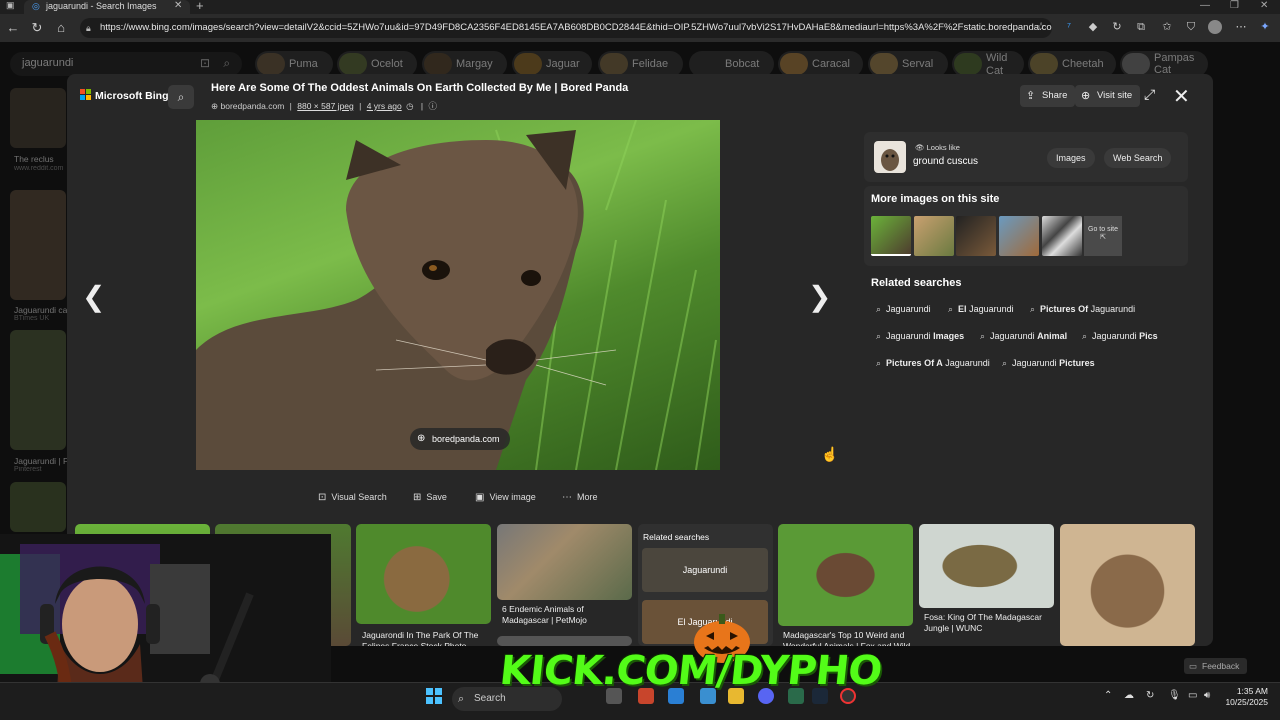  What do you see at coordinates (1181, 96) in the screenshot?
I see `close-modal-icon: ✕` at bounding box center [1181, 96].